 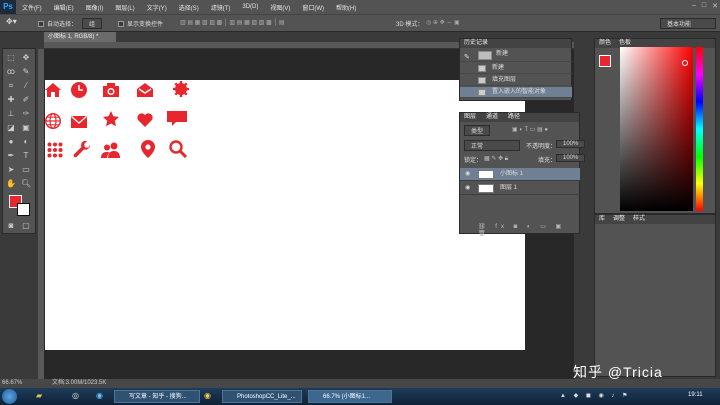 What do you see at coordinates (639, 219) in the screenshot?
I see `tab-styles: 样式` at bounding box center [639, 219].